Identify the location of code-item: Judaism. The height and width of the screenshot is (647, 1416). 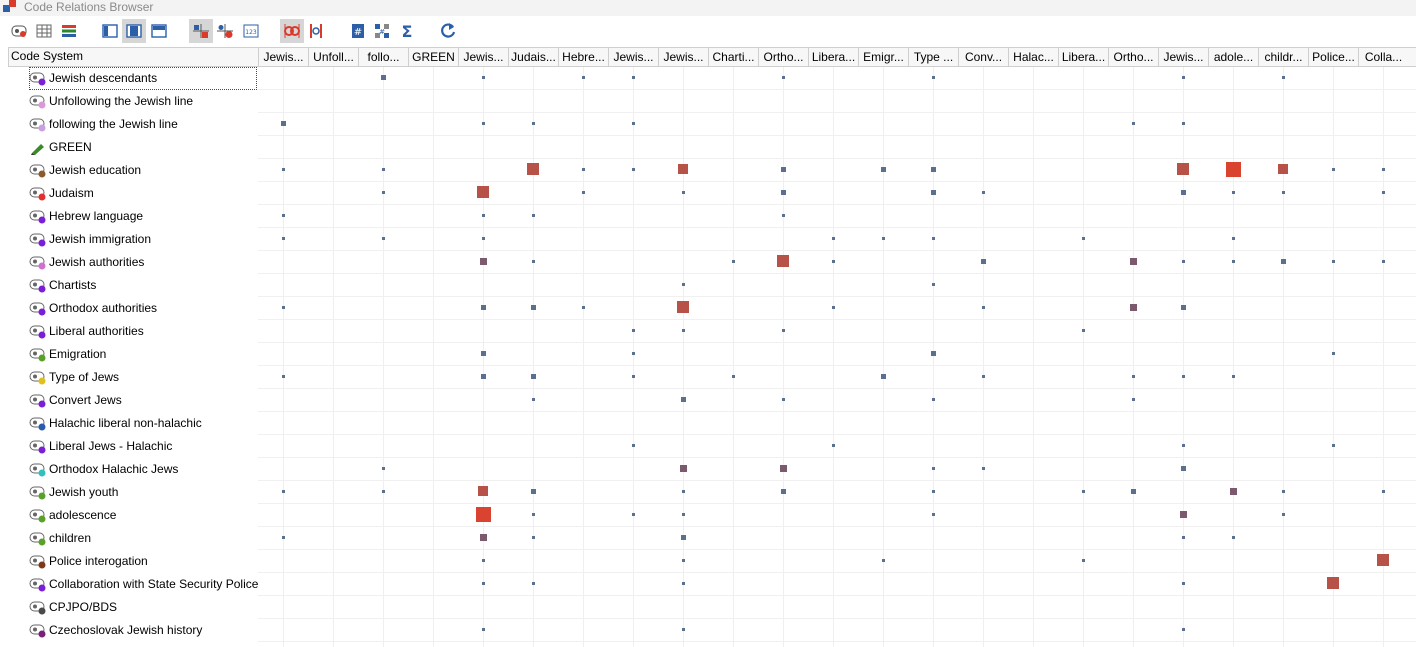
(61, 193).